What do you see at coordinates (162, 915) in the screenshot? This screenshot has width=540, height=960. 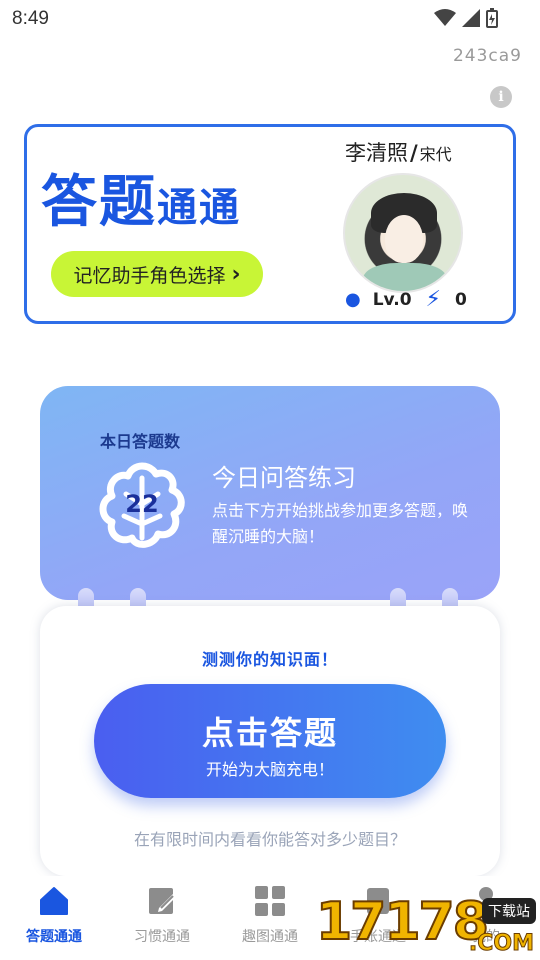 I see `nav-item-habit: 习惯通通` at bounding box center [162, 915].